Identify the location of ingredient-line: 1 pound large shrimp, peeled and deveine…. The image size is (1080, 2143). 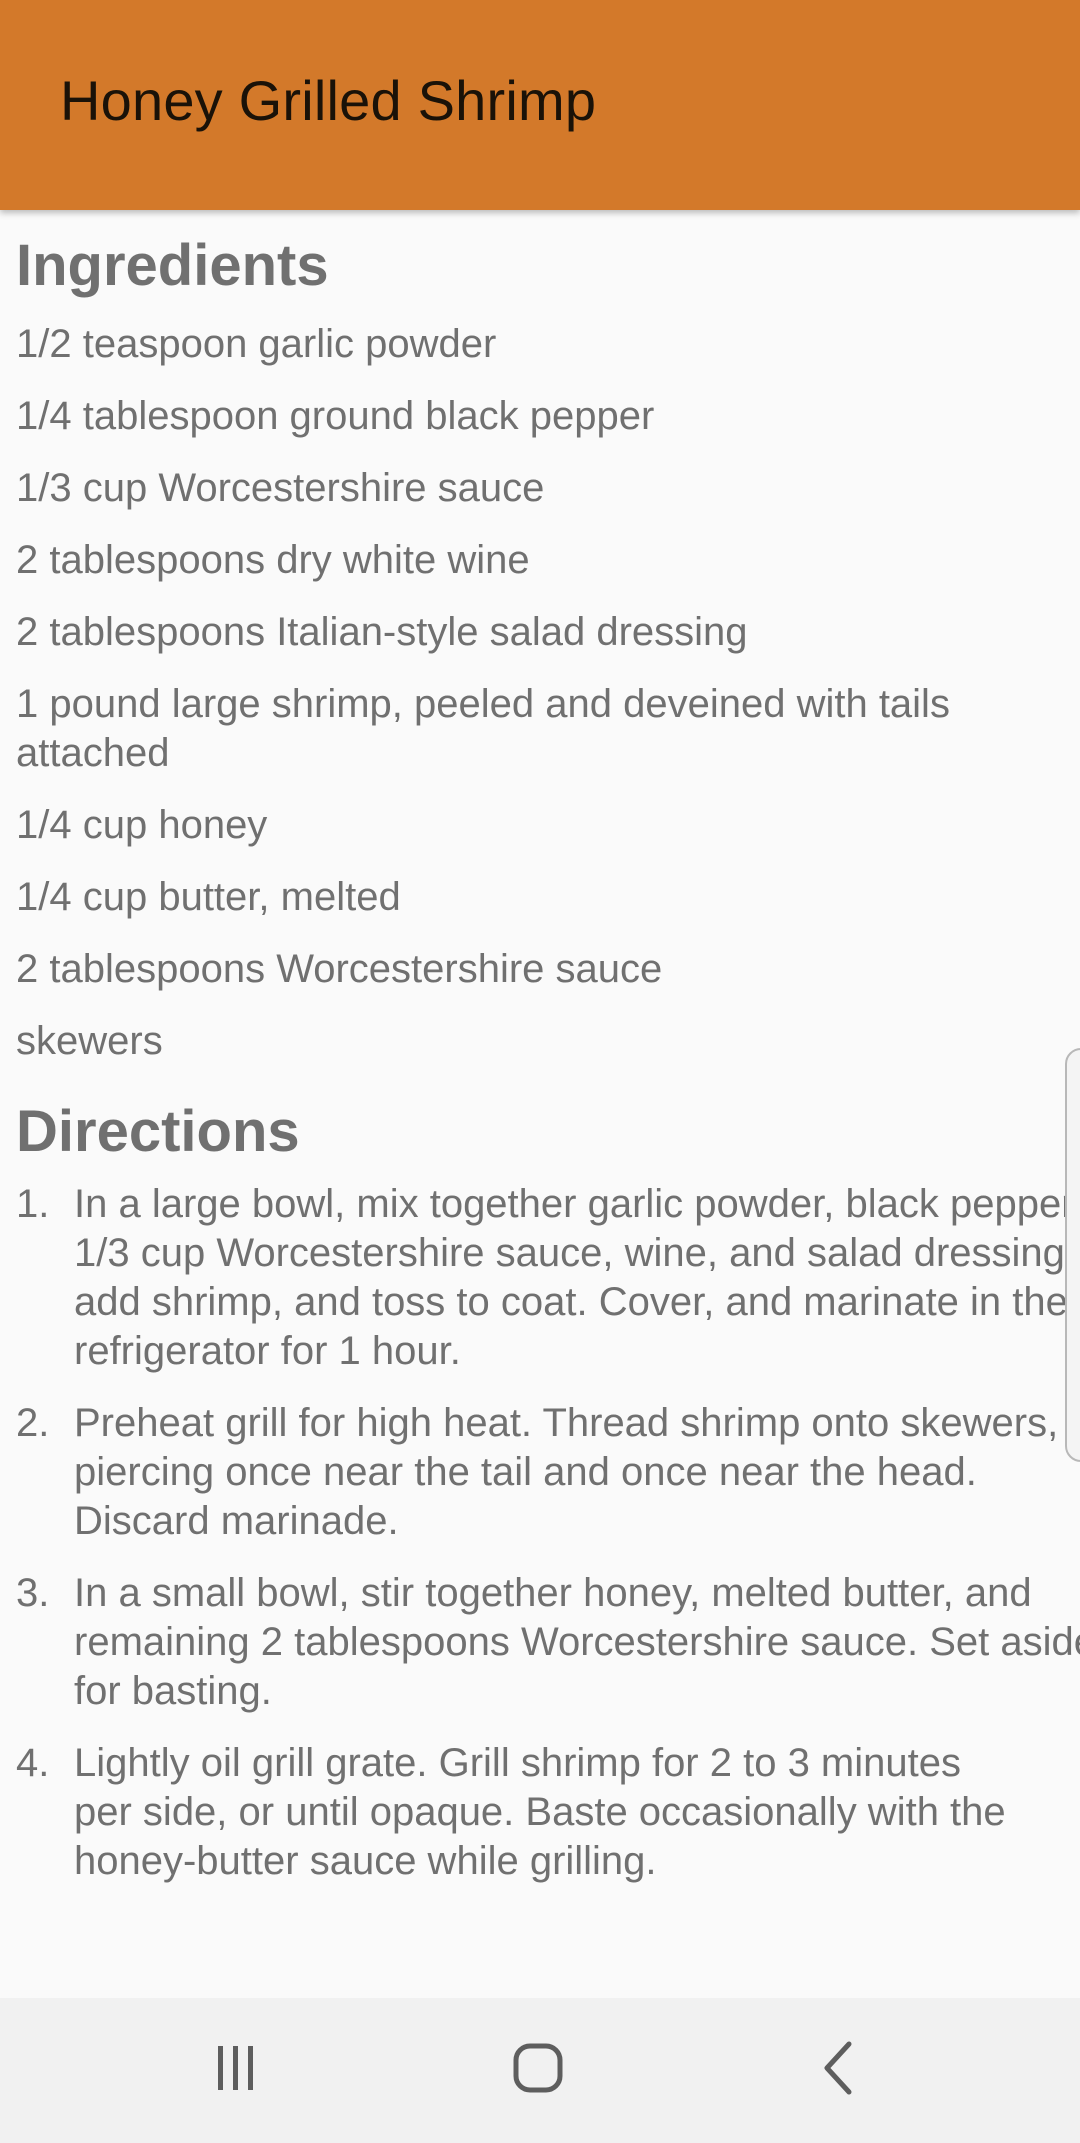
(483, 704).